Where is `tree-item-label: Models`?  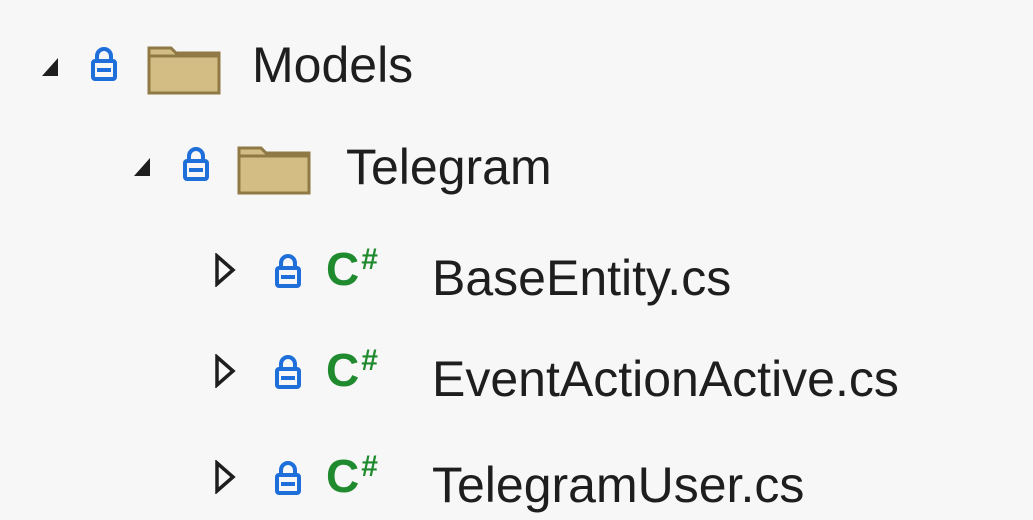
tree-item-label: Models is located at coordinates (333, 65).